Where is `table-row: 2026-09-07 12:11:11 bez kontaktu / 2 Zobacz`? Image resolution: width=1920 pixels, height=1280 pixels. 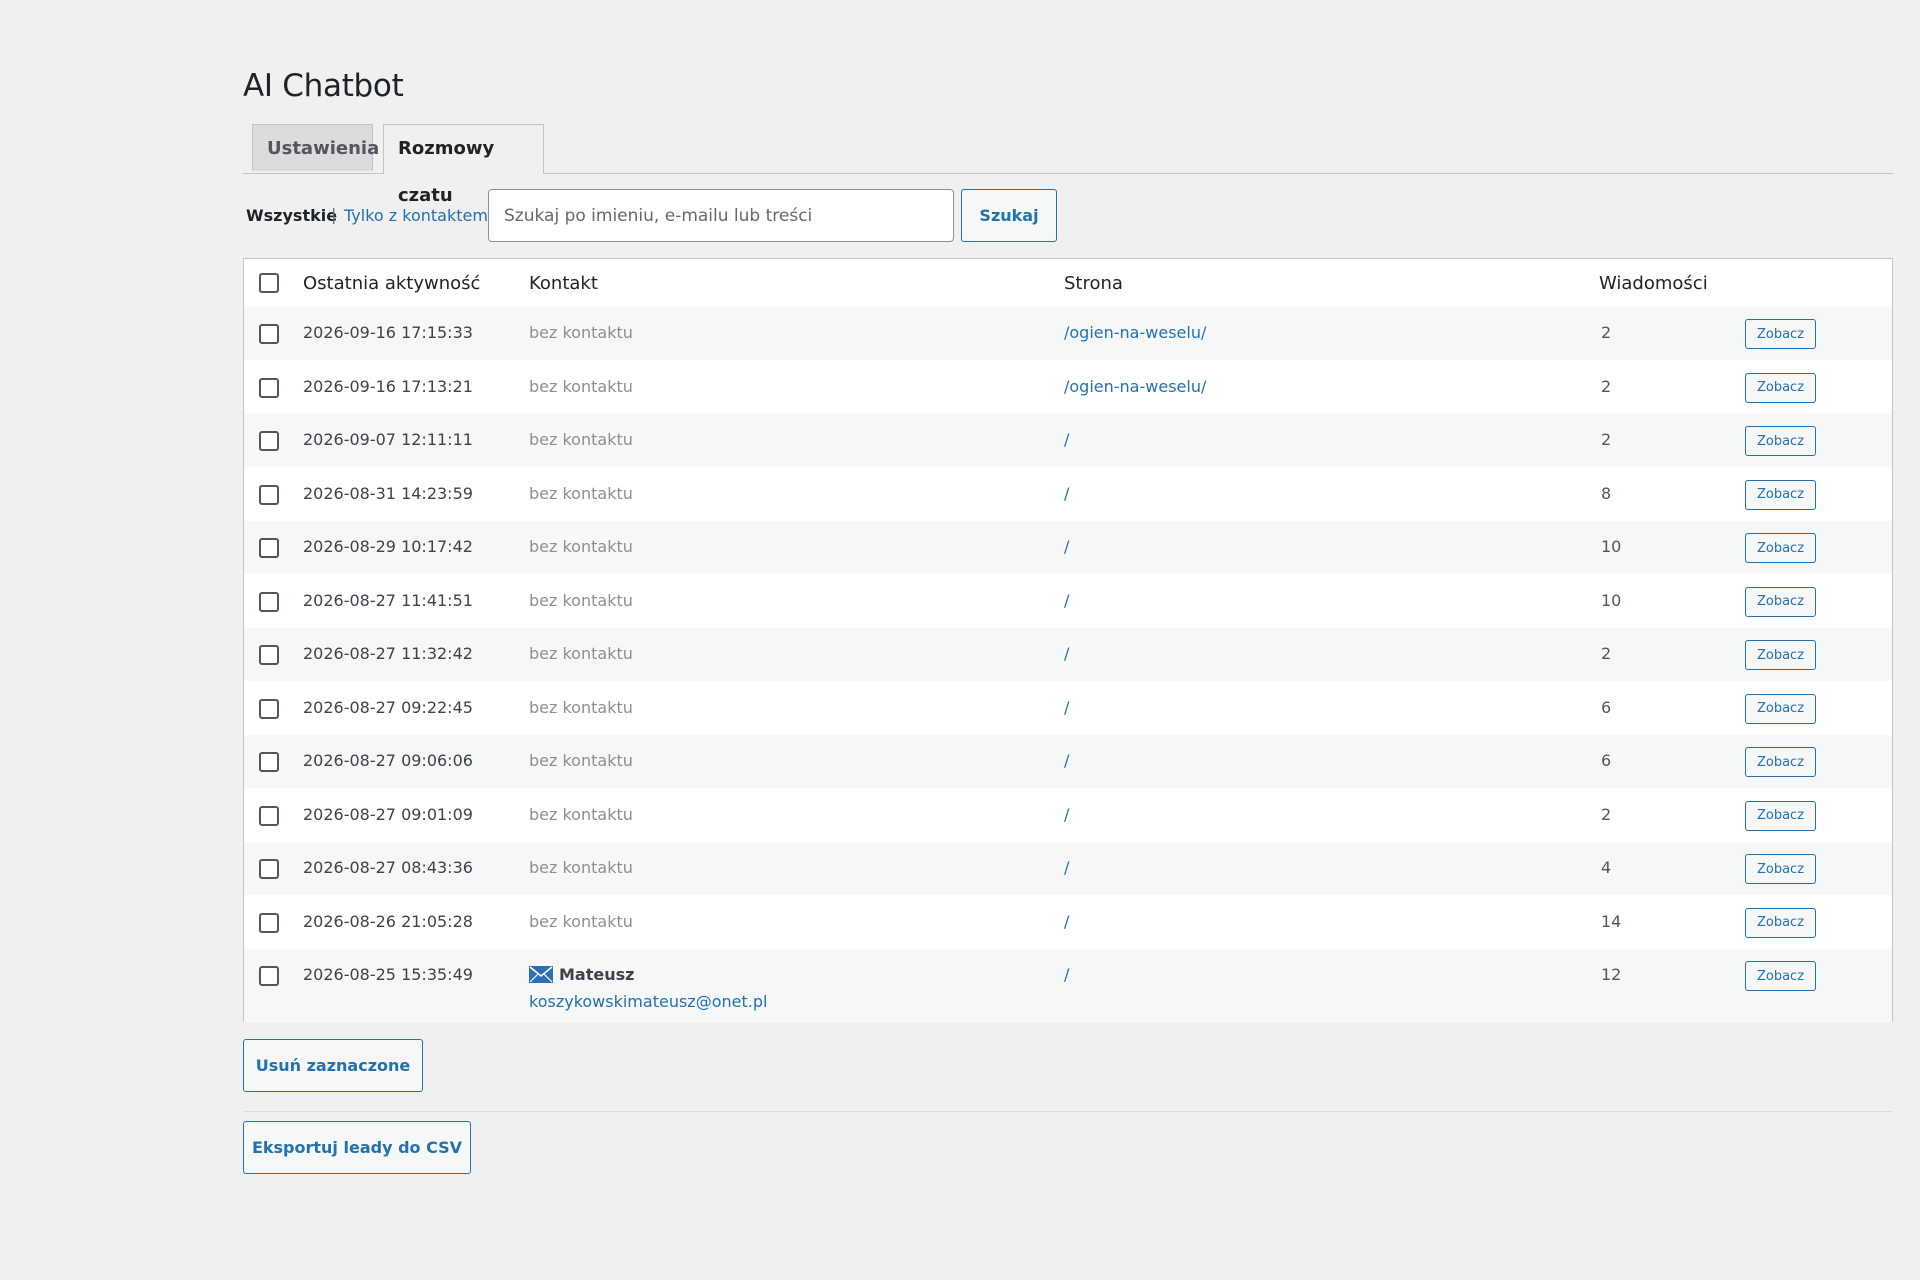 table-row: 2026-09-07 12:11:11 bez kontaktu / 2 Zobacz is located at coordinates (1068, 440).